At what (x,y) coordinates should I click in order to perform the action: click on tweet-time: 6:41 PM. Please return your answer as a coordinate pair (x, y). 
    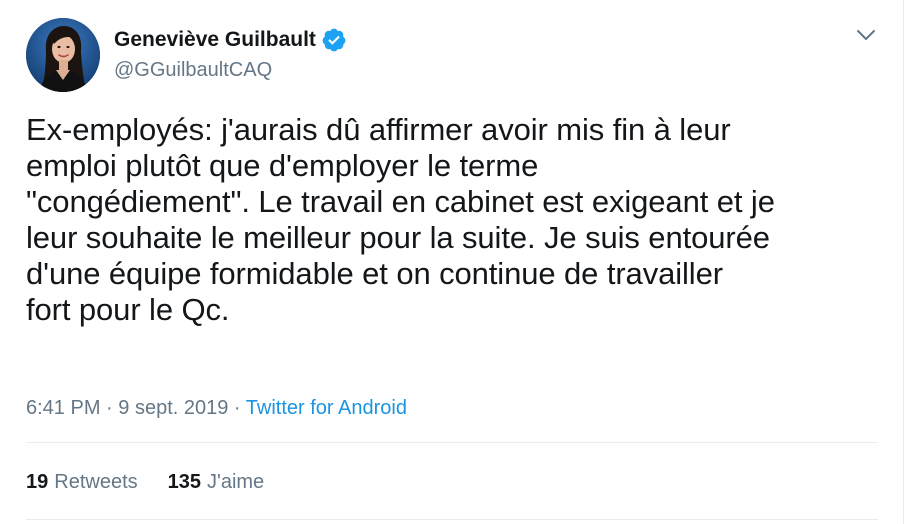
    Looking at the image, I should click on (63, 408).